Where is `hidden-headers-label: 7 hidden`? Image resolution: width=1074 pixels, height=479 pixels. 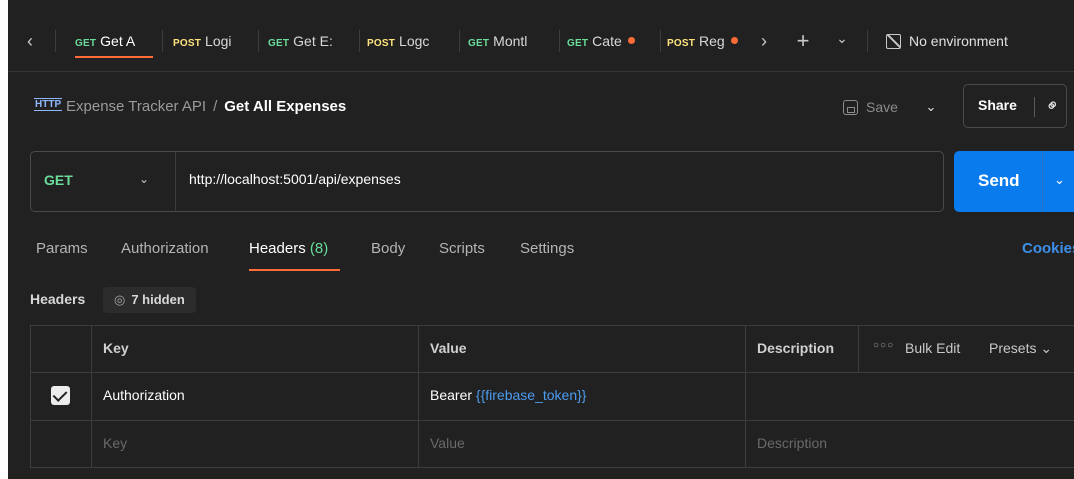
hidden-headers-label: 7 hidden is located at coordinates (158, 299).